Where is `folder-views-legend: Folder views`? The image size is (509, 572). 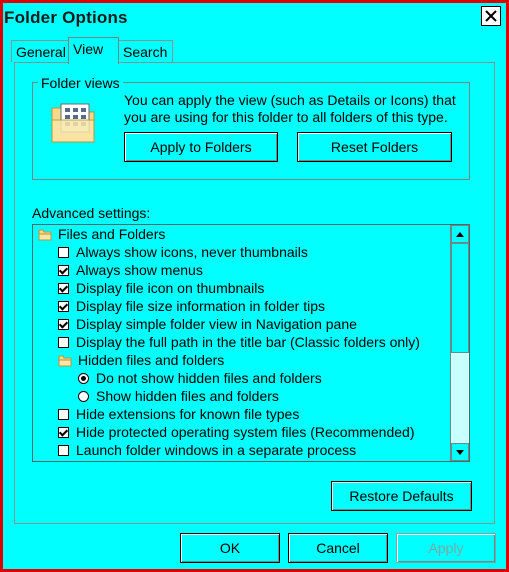
folder-views-legend: Folder views is located at coordinates (80, 83).